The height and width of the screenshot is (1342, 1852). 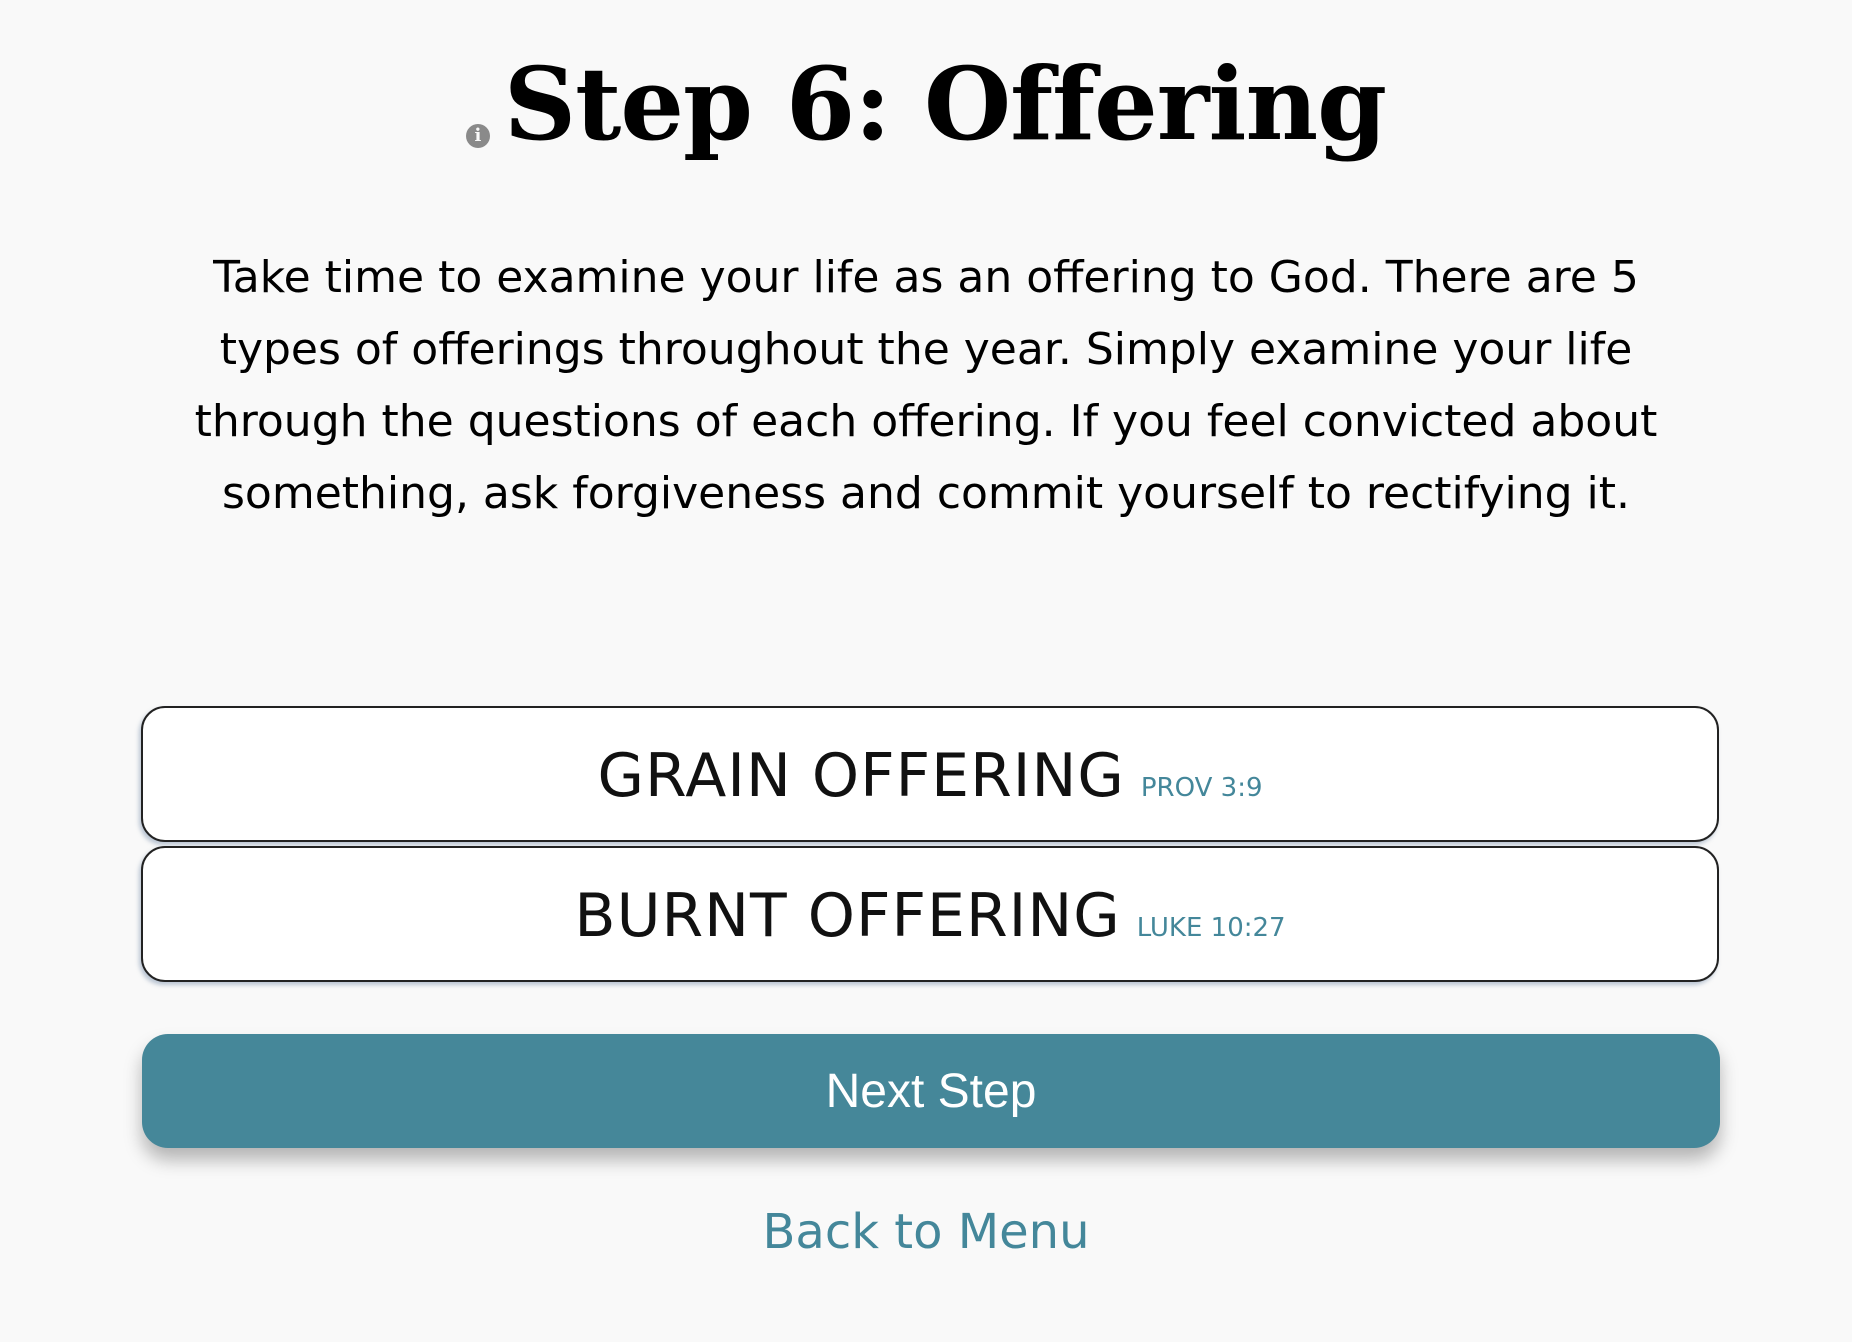 I want to click on offering-name: GRAIN OFFERING, so click(x=861, y=776).